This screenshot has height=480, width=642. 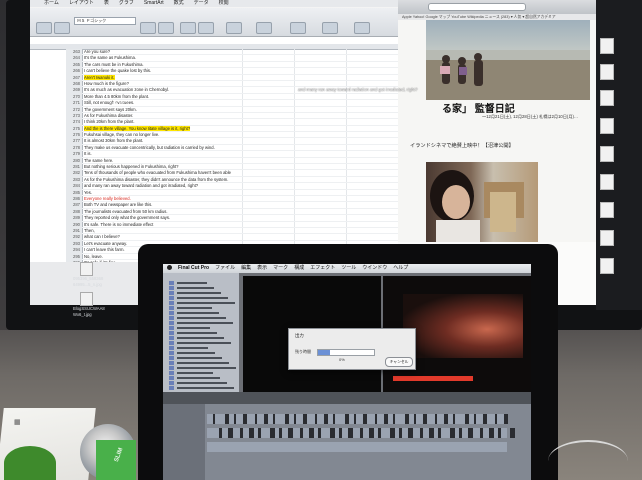 What do you see at coordinates (107, 198) in the screenshot?
I see `cell-text: Everyone really believed.` at bounding box center [107, 198].